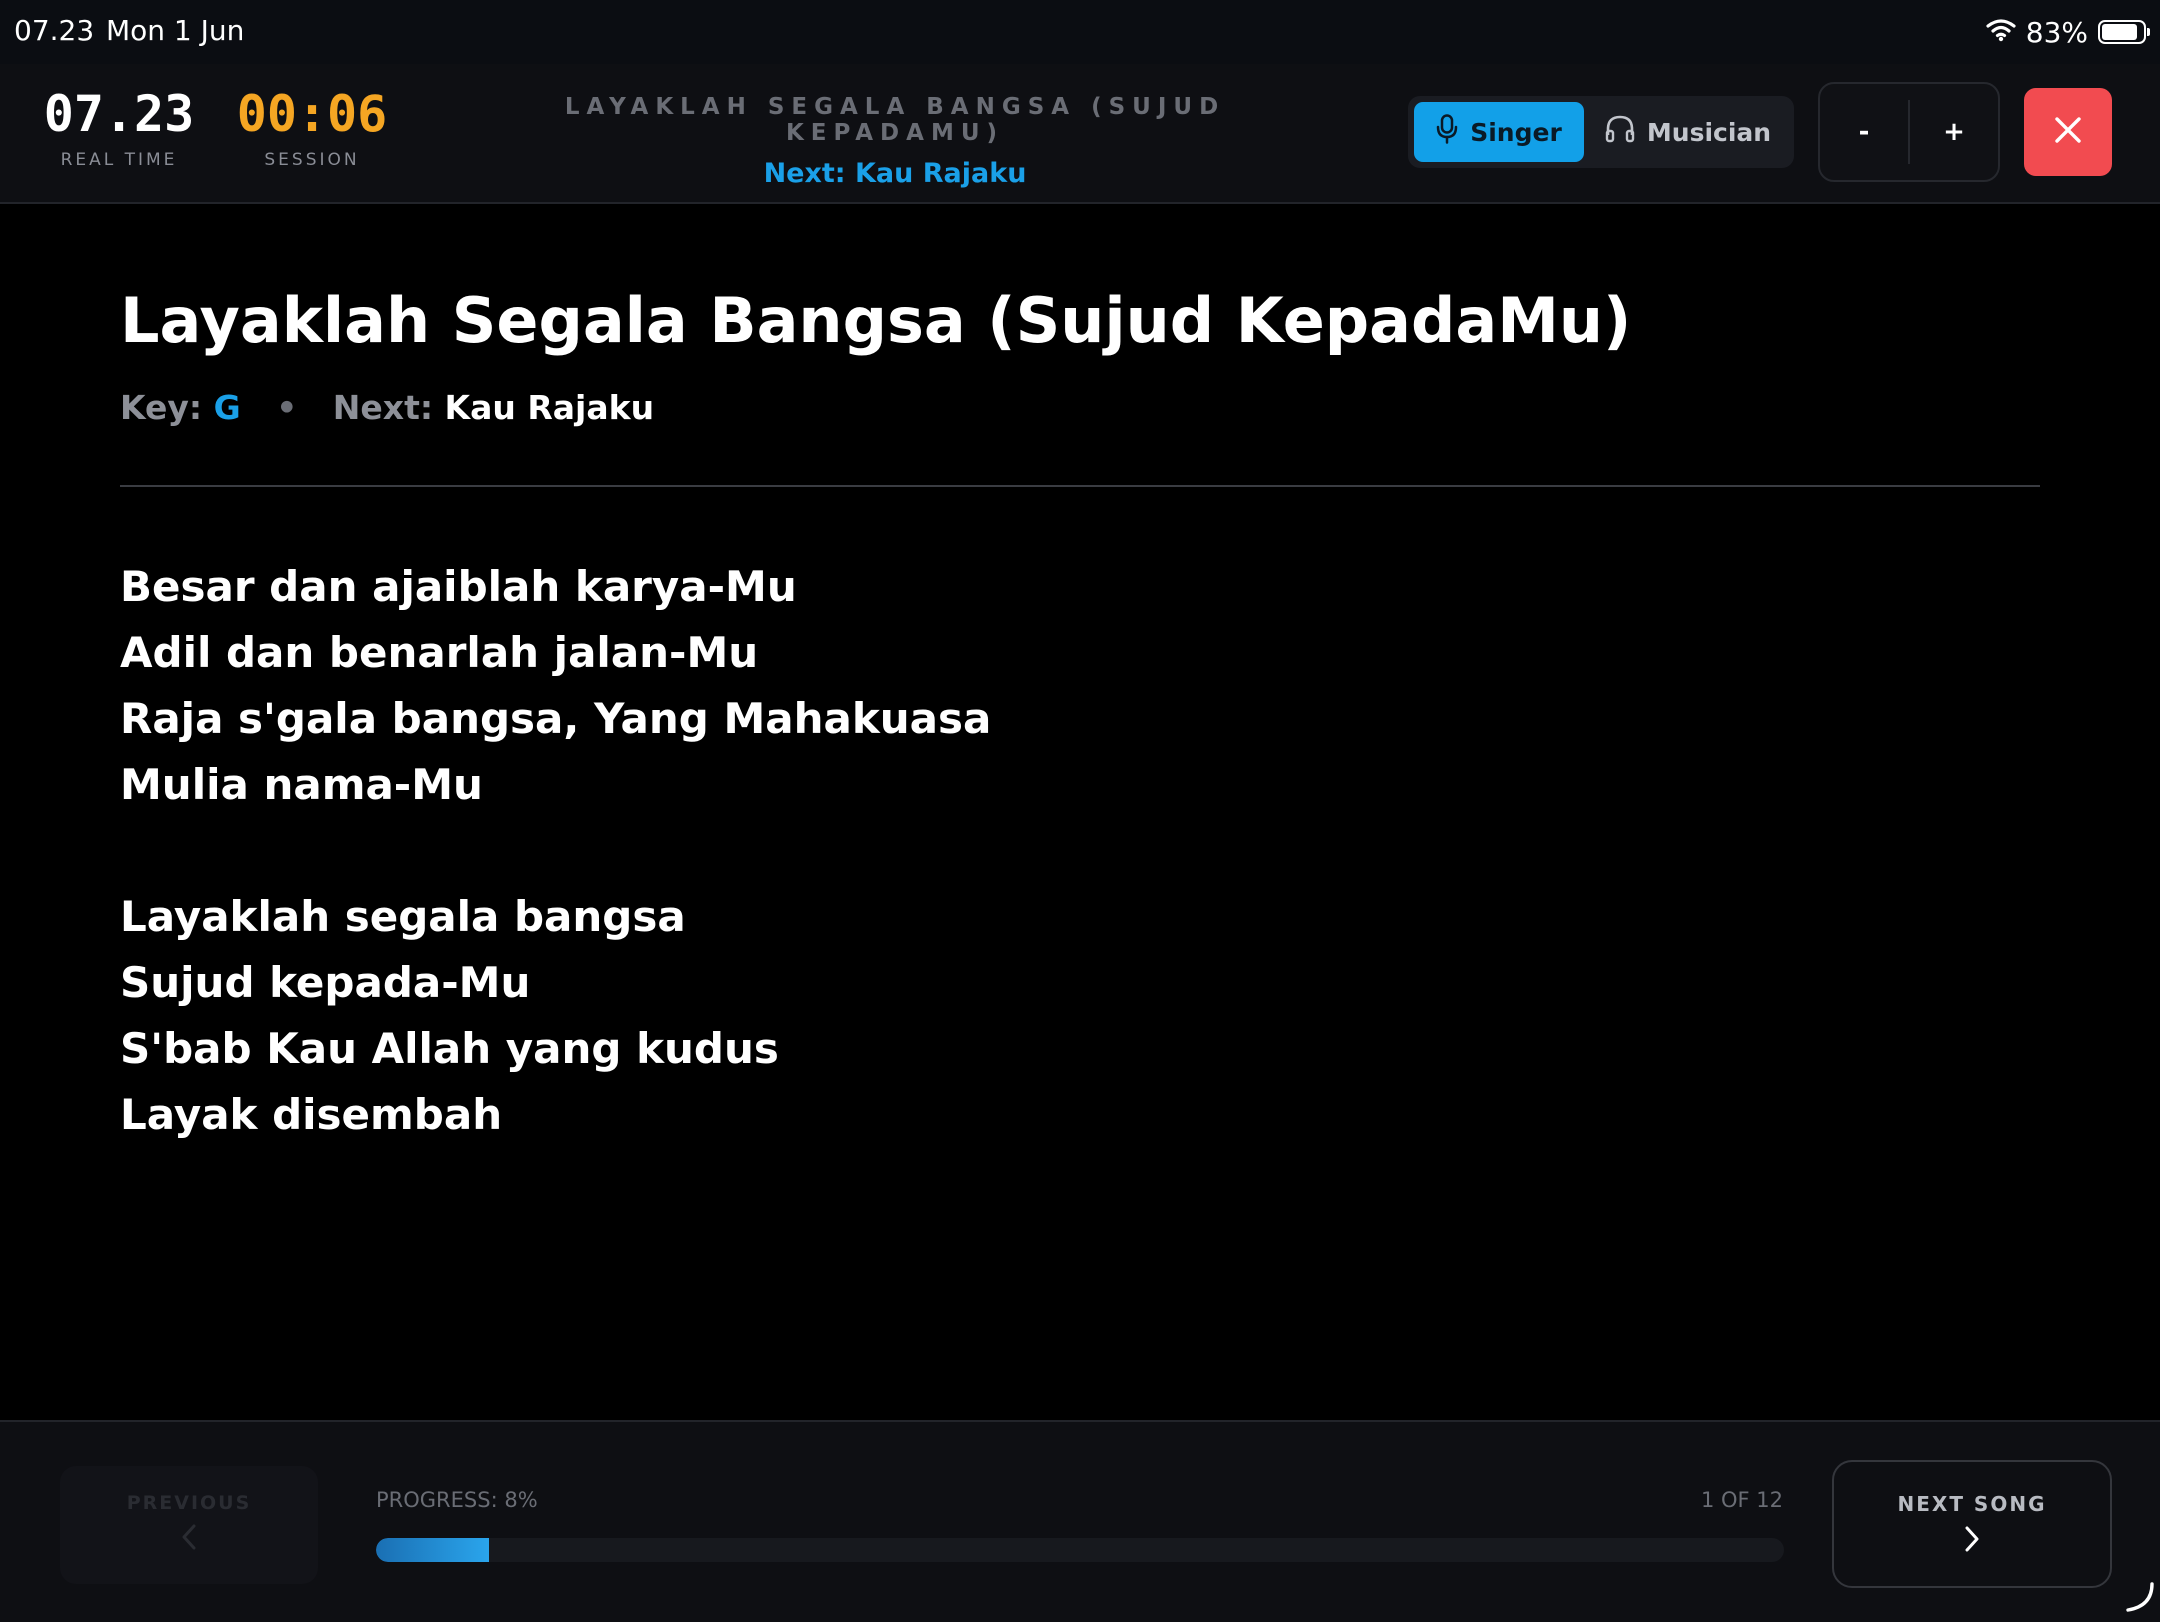 The width and height of the screenshot is (2160, 1622). I want to click on musician-mode-button: Musician, so click(1688, 132).